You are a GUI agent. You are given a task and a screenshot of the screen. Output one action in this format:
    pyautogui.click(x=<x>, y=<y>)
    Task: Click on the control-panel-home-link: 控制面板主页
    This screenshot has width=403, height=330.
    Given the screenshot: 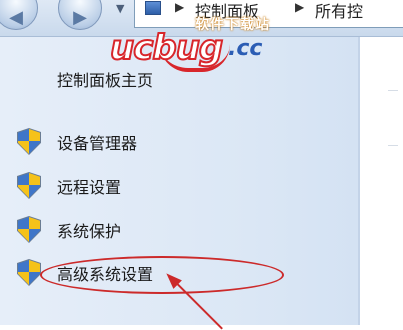 What is the action you would take?
    pyautogui.click(x=105, y=79)
    